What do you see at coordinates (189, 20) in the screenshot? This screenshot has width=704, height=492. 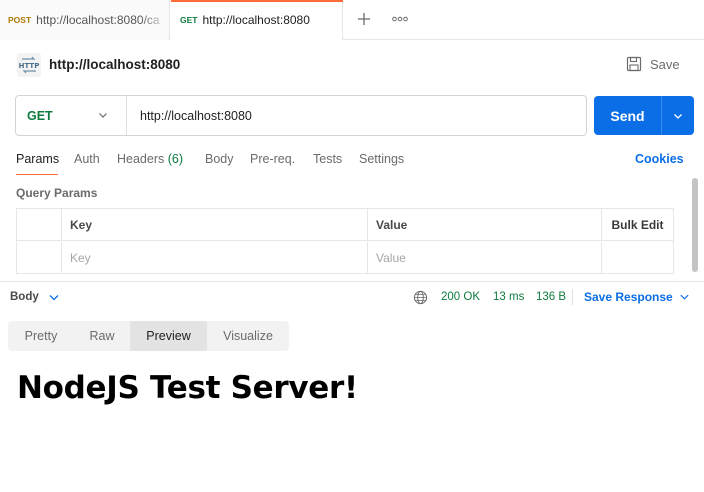 I see `tab-method-get: GET` at bounding box center [189, 20].